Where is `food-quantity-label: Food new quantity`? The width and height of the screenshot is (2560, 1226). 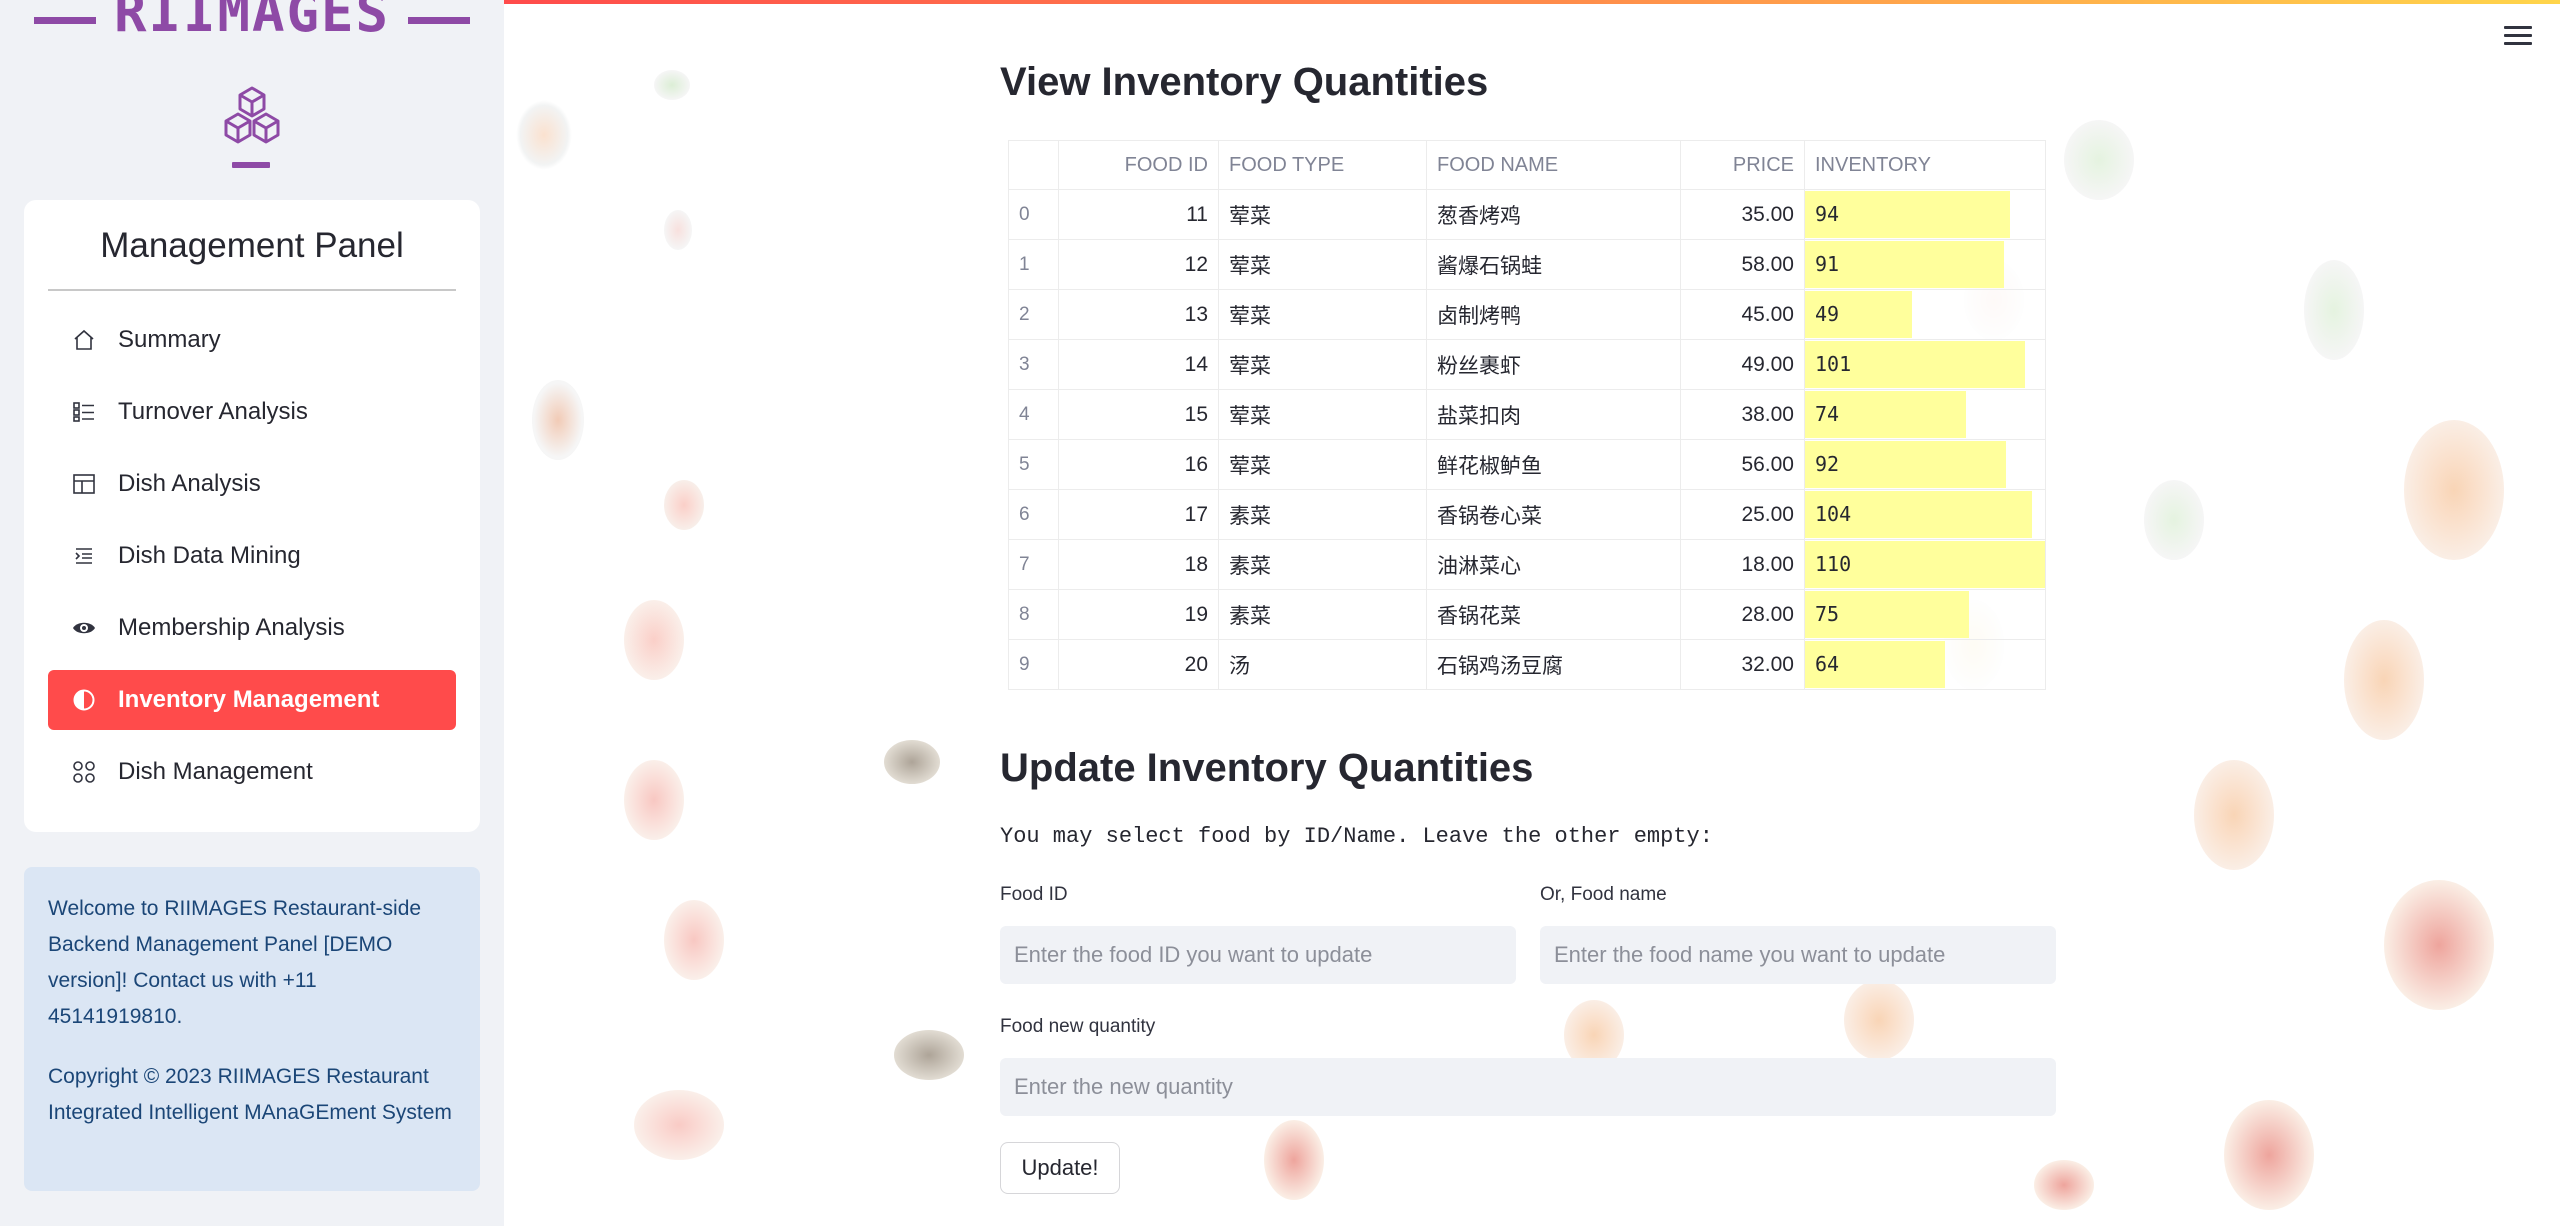
food-quantity-label: Food new quantity is located at coordinates (1078, 1026).